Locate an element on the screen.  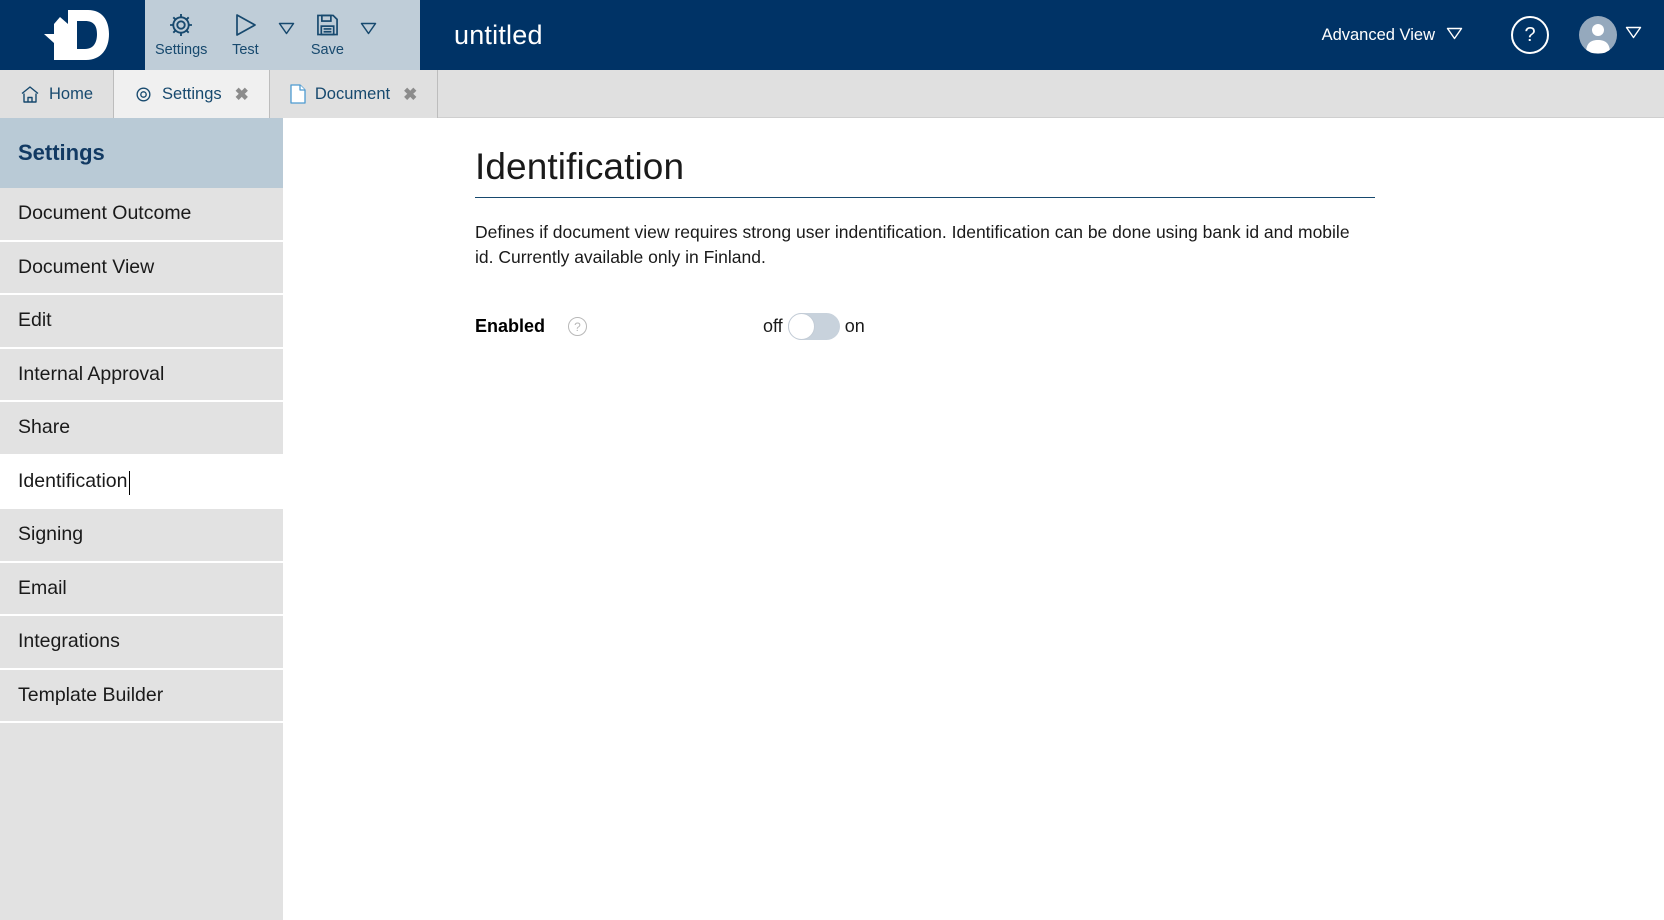
enabled-toggle: off on is located at coordinates (814, 327).